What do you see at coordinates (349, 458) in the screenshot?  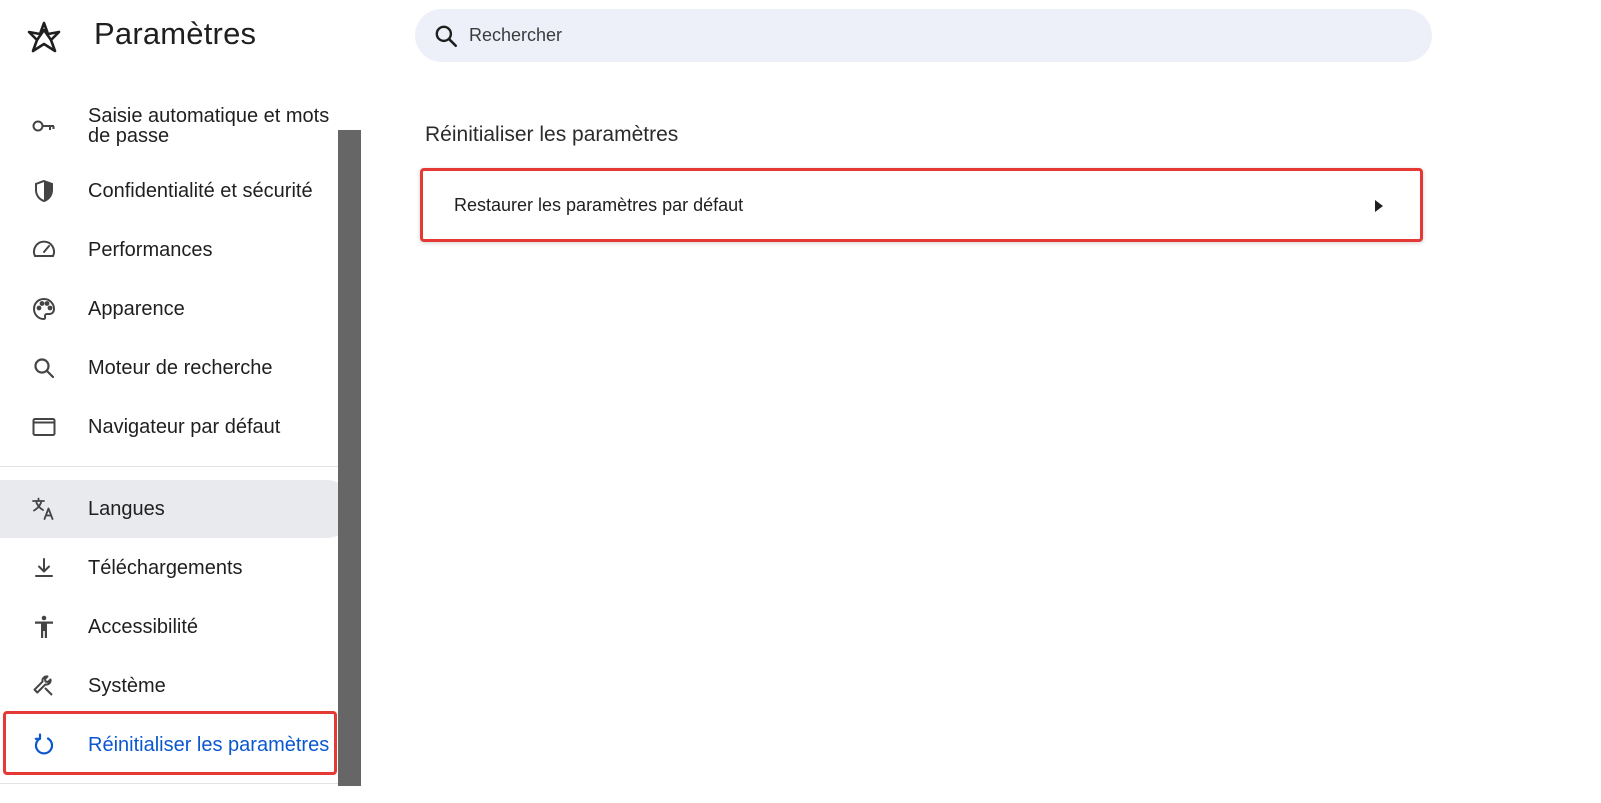 I see `sidebar-scrollbar` at bounding box center [349, 458].